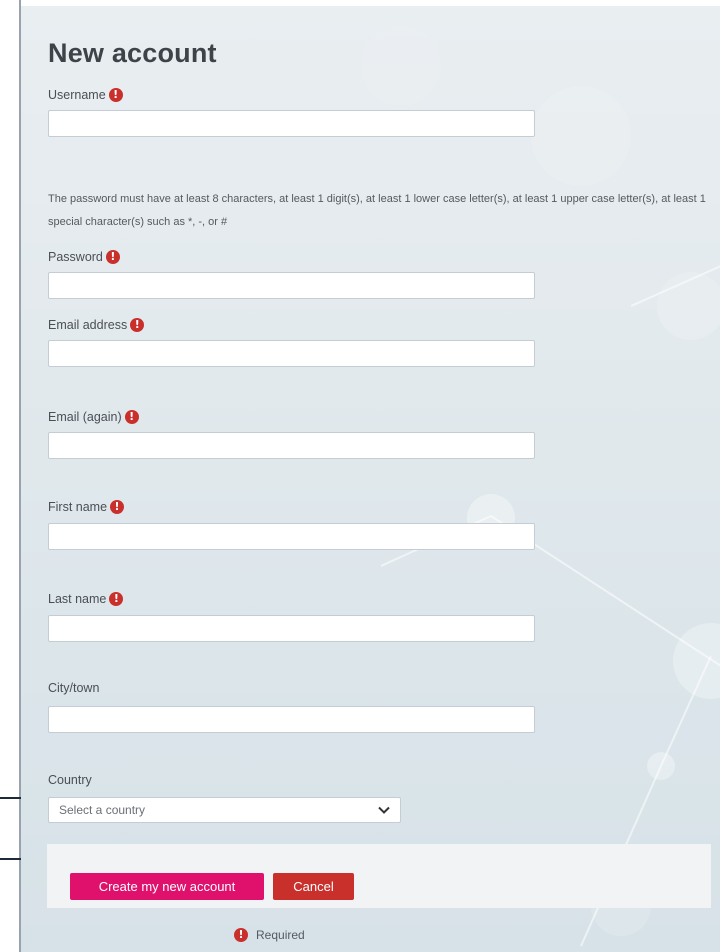 The height and width of the screenshot is (952, 720). What do you see at coordinates (167, 886) in the screenshot?
I see `create-account-button: Create my new account` at bounding box center [167, 886].